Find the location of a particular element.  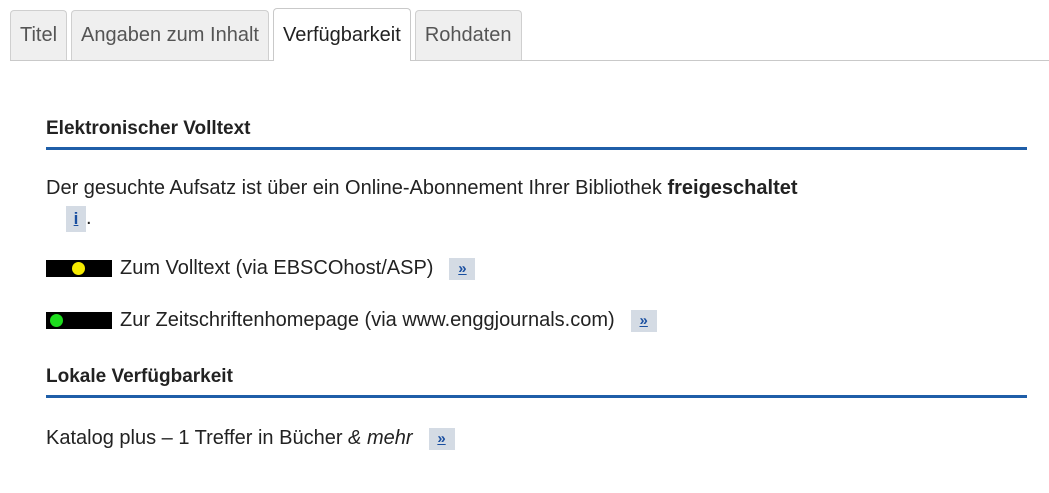

local-availability-heading: Lokale Verfügbarkeit is located at coordinates (536, 382).